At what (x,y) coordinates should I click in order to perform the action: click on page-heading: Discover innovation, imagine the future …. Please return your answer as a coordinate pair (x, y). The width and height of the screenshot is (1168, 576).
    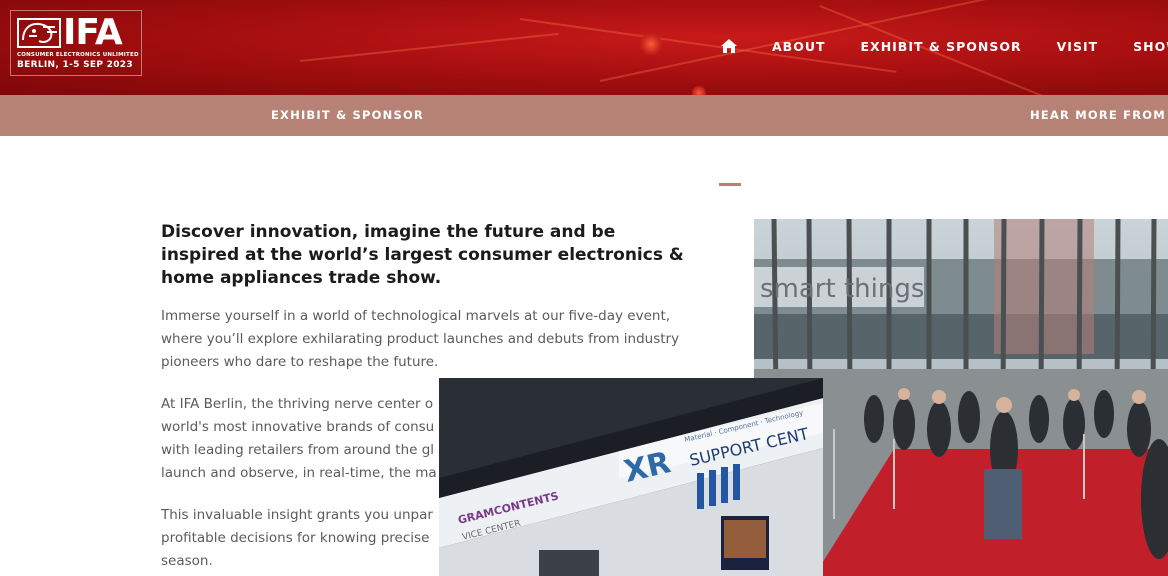
    Looking at the image, I should click on (422, 255).